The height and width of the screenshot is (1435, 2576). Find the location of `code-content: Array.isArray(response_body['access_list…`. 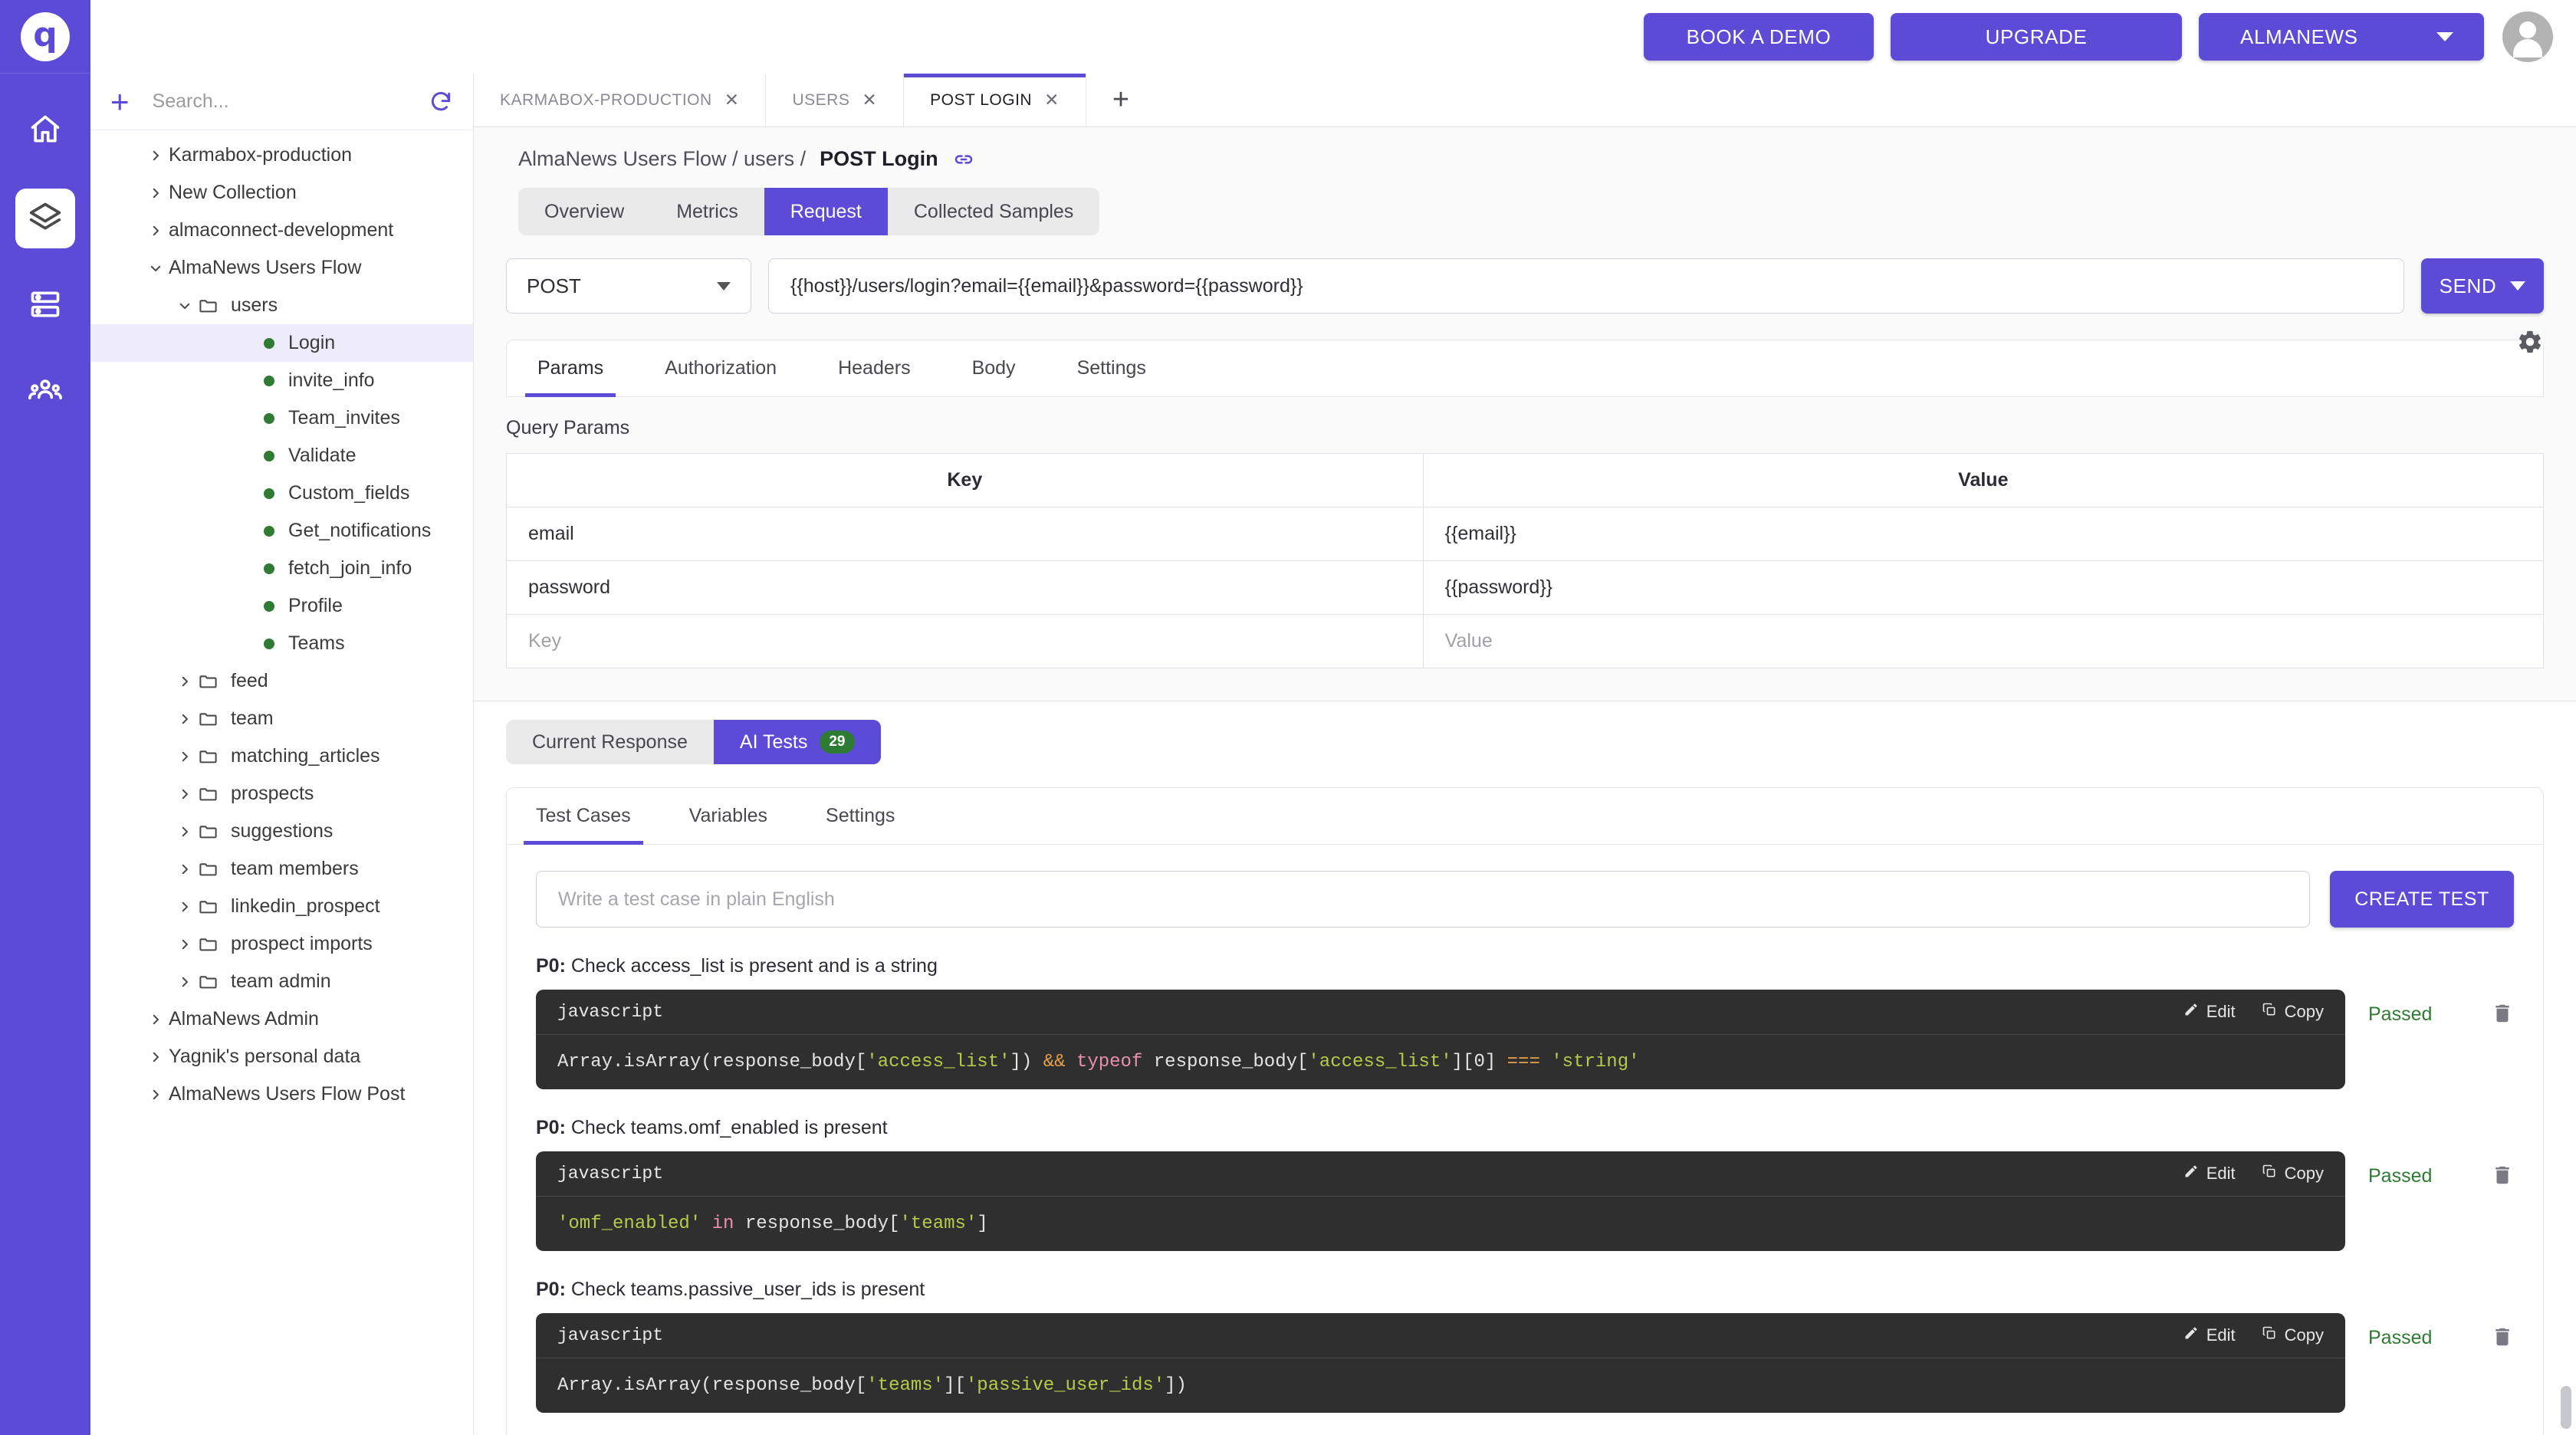

code-content: Array.isArray(response_body['access_list… is located at coordinates (1441, 1062).